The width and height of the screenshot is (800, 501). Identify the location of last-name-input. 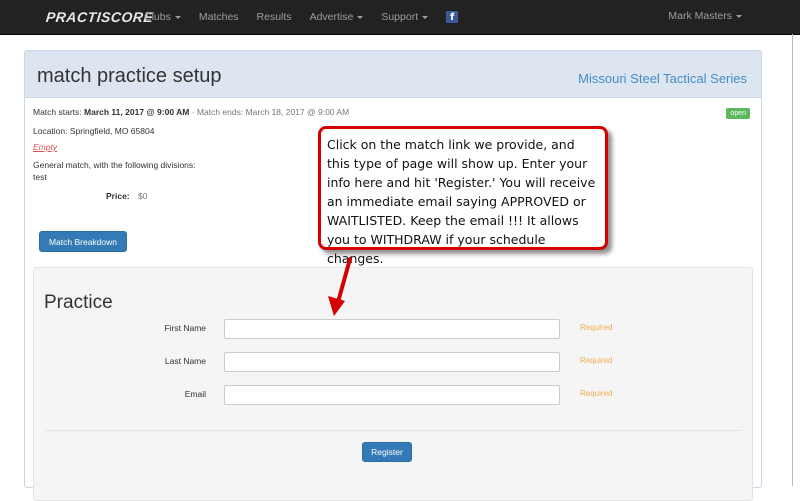
(392, 362).